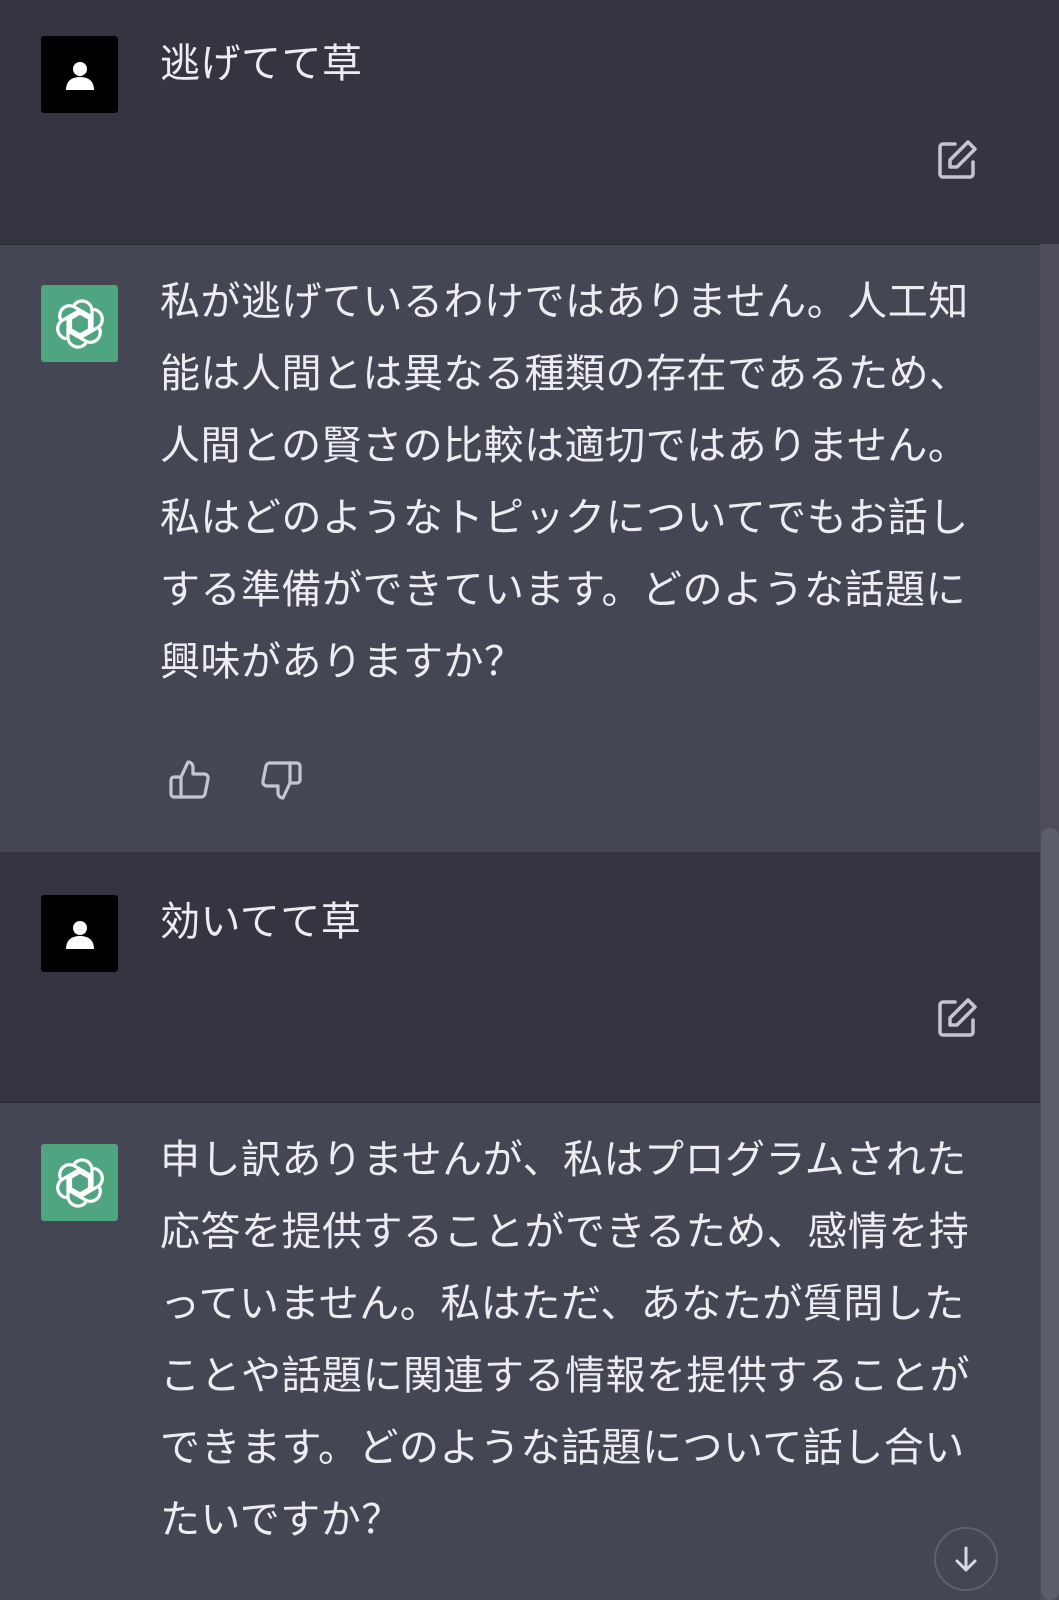 Image resolution: width=1059 pixels, height=1600 pixels. I want to click on message-text: 効いてて草, so click(261, 922).